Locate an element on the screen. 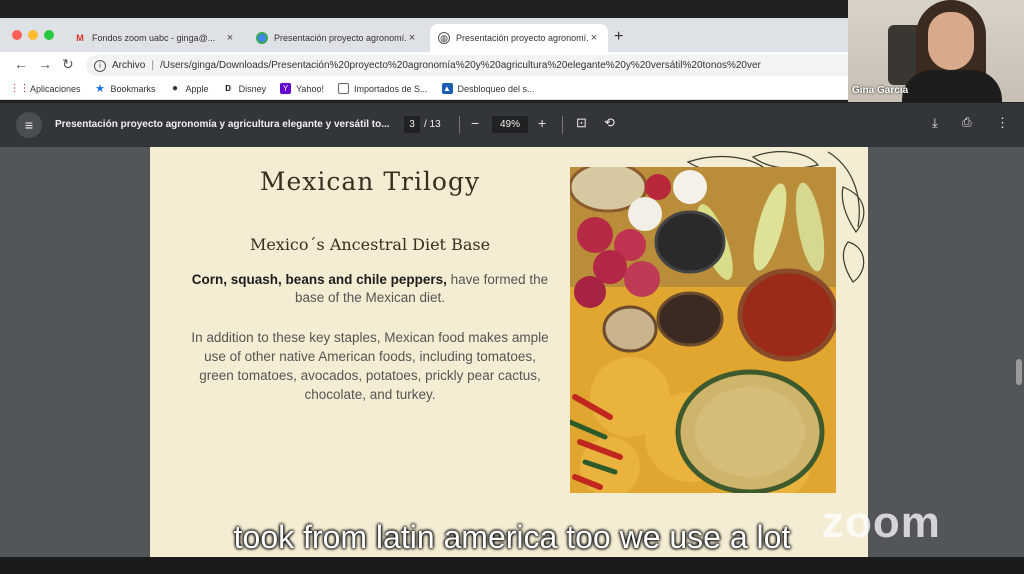 Image resolution: width=1024 pixels, height=574 pixels. forward-arrow-icon: → is located at coordinates (45, 64).